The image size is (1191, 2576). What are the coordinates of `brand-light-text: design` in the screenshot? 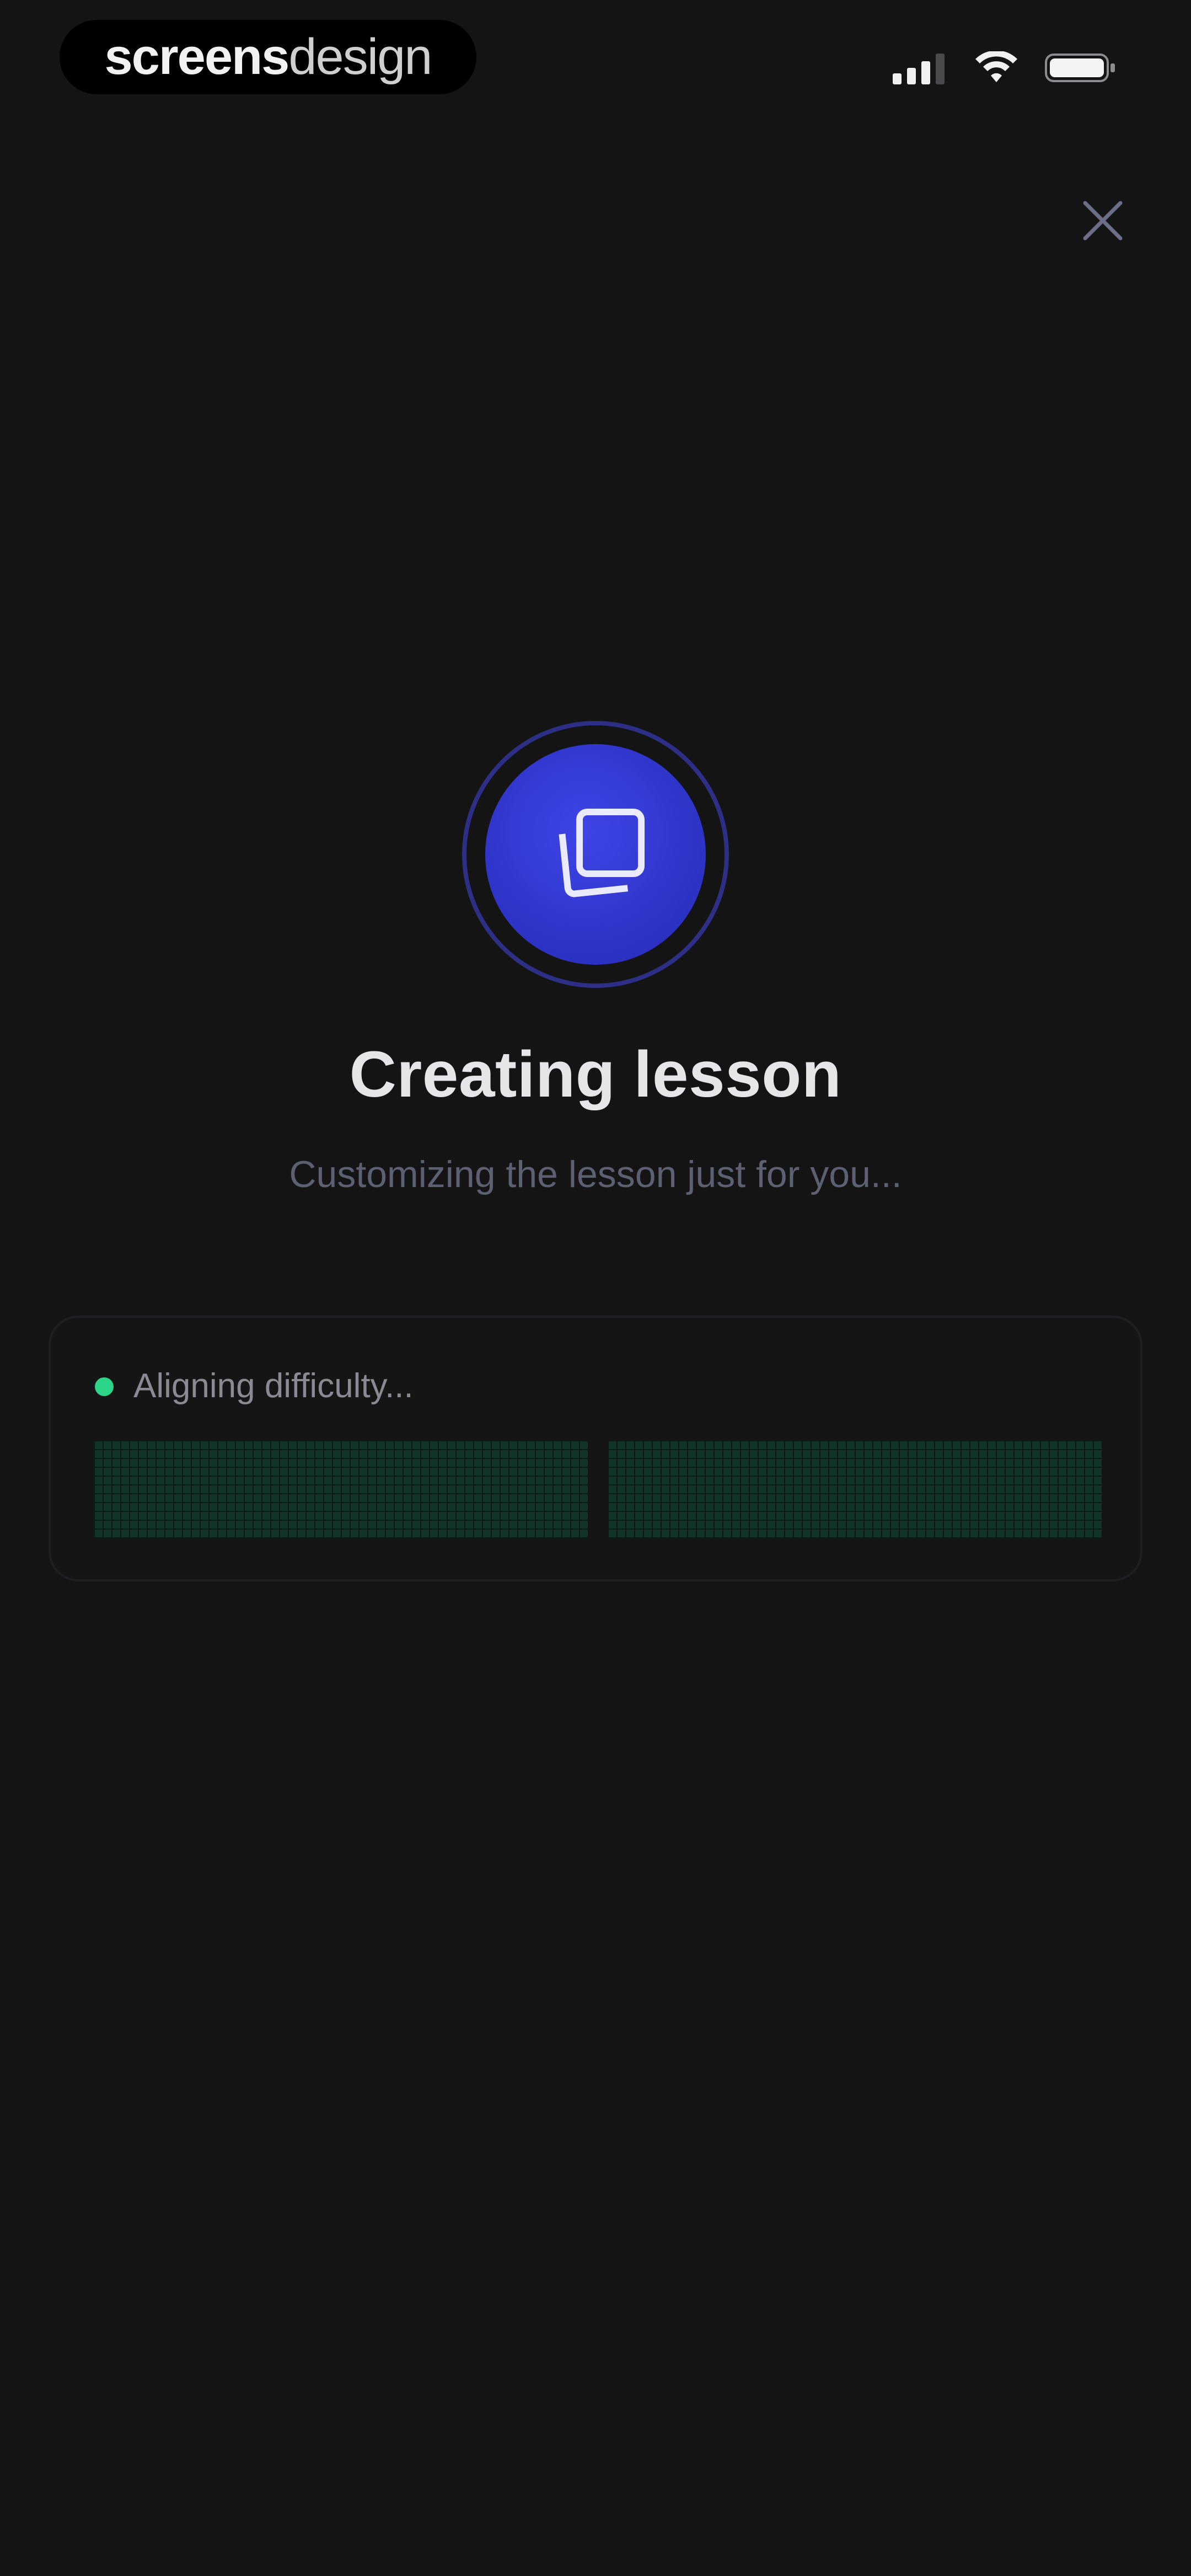 It's located at (360, 57).